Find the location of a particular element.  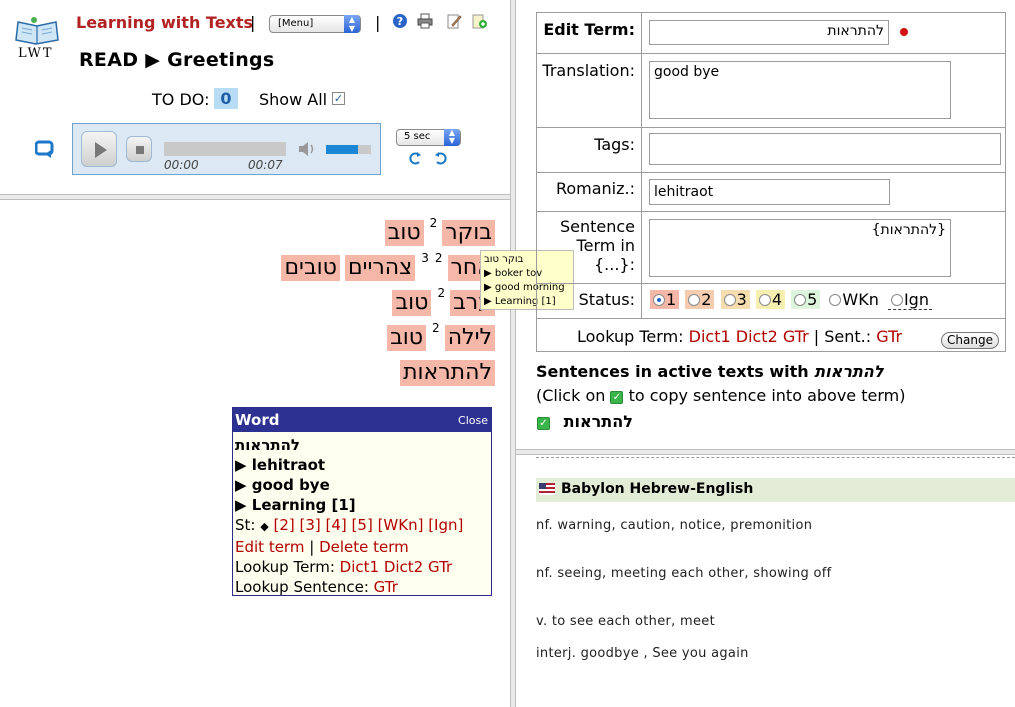

status-option-4: 4 is located at coordinates (770, 299).